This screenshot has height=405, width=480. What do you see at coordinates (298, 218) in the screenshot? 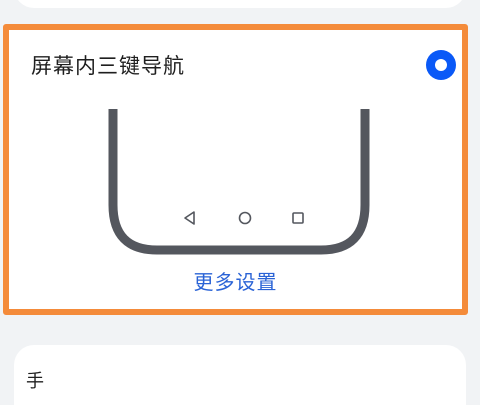
I see `recents-square-icon` at bounding box center [298, 218].